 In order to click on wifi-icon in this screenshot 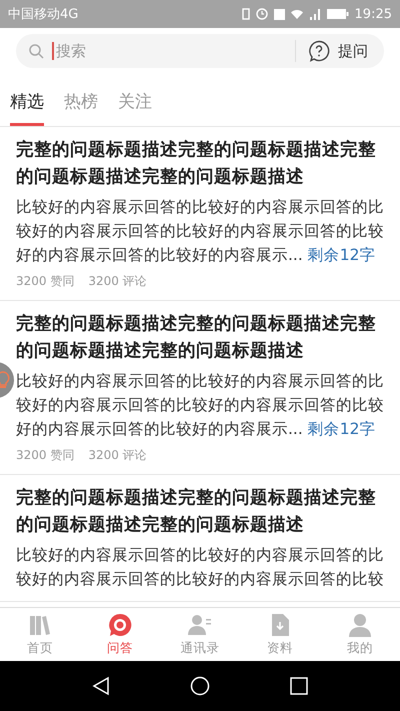, I will do `click(296, 14)`.